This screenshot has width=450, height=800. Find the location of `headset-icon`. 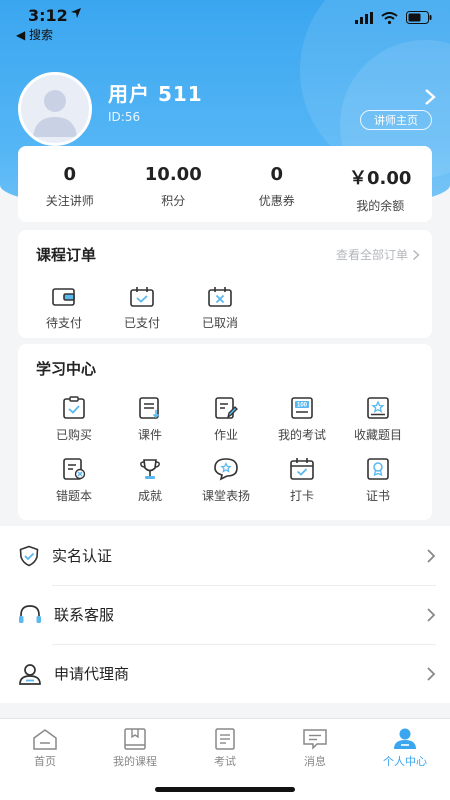

headset-icon is located at coordinates (30, 613).